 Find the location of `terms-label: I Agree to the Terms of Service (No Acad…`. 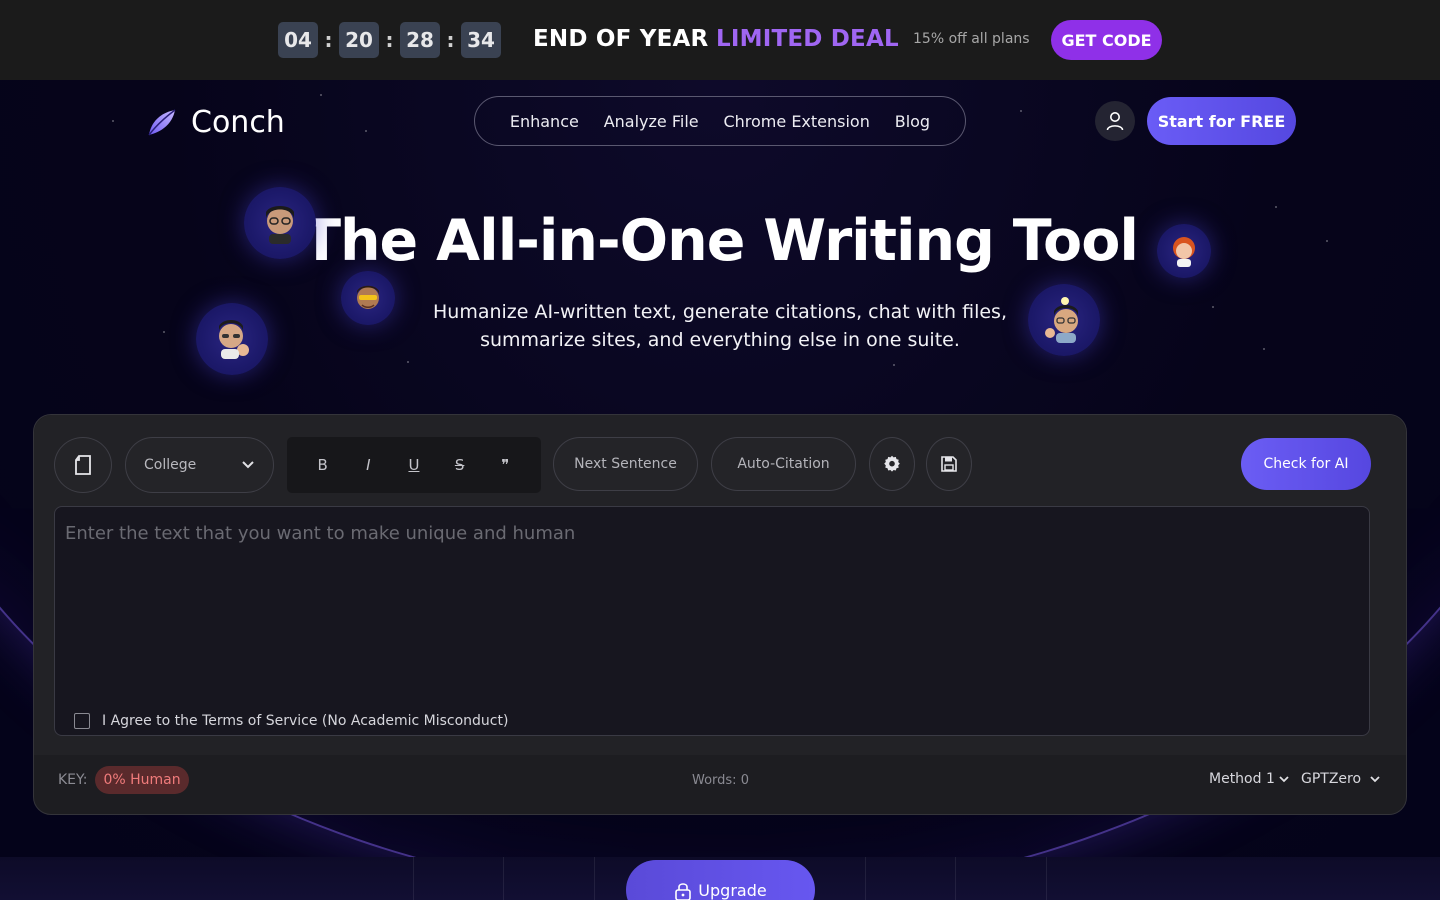

terms-label: I Agree to the Terms of Service (No Acad… is located at coordinates (305, 721).